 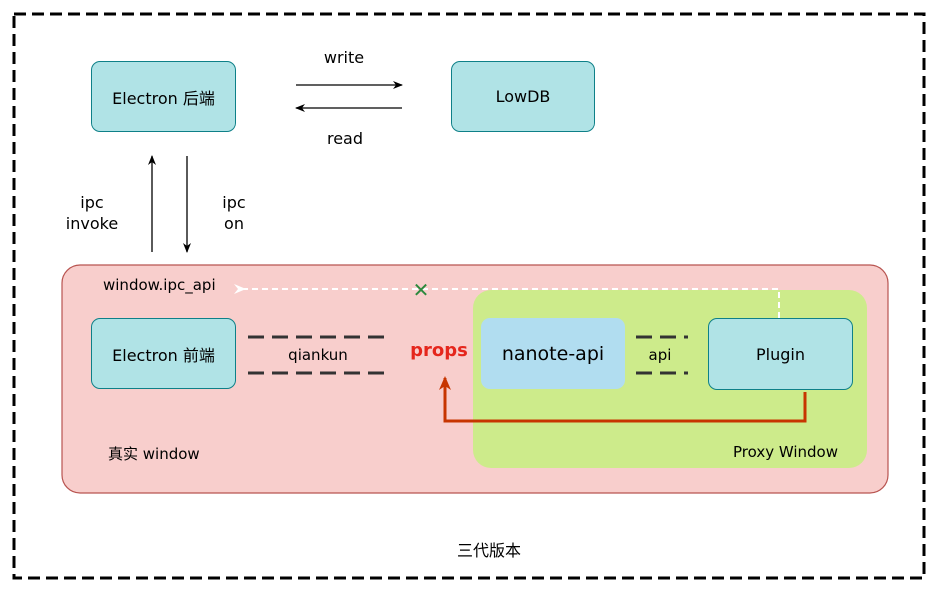 What do you see at coordinates (159, 285) in the screenshot?
I see `window-ipc-api-label: window.ipc_api` at bounding box center [159, 285].